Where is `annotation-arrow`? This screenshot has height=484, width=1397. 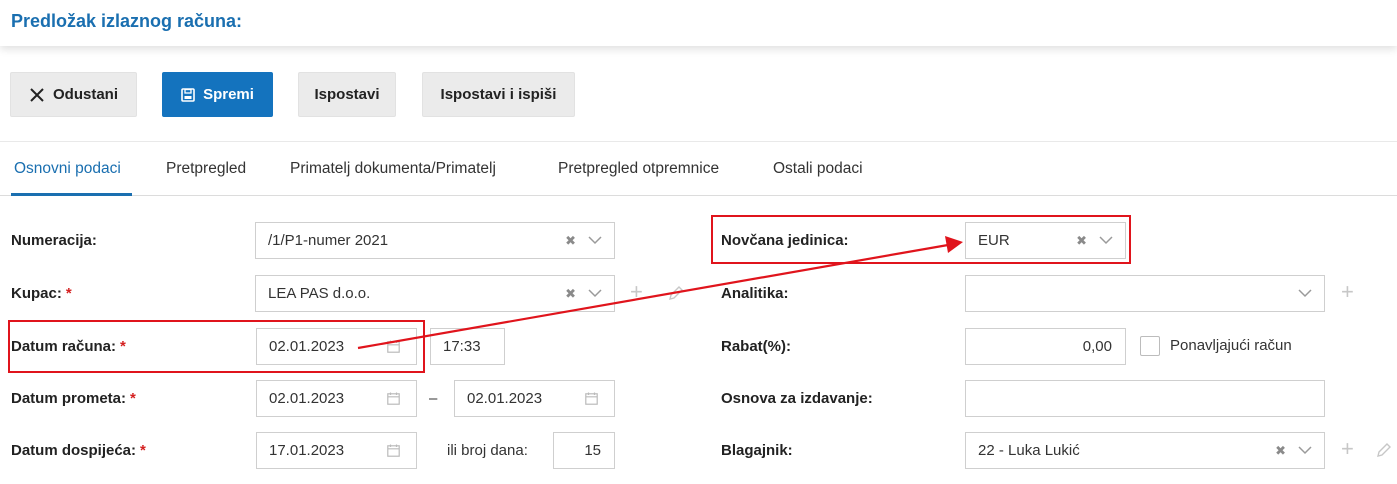 annotation-arrow is located at coordinates (660, 293).